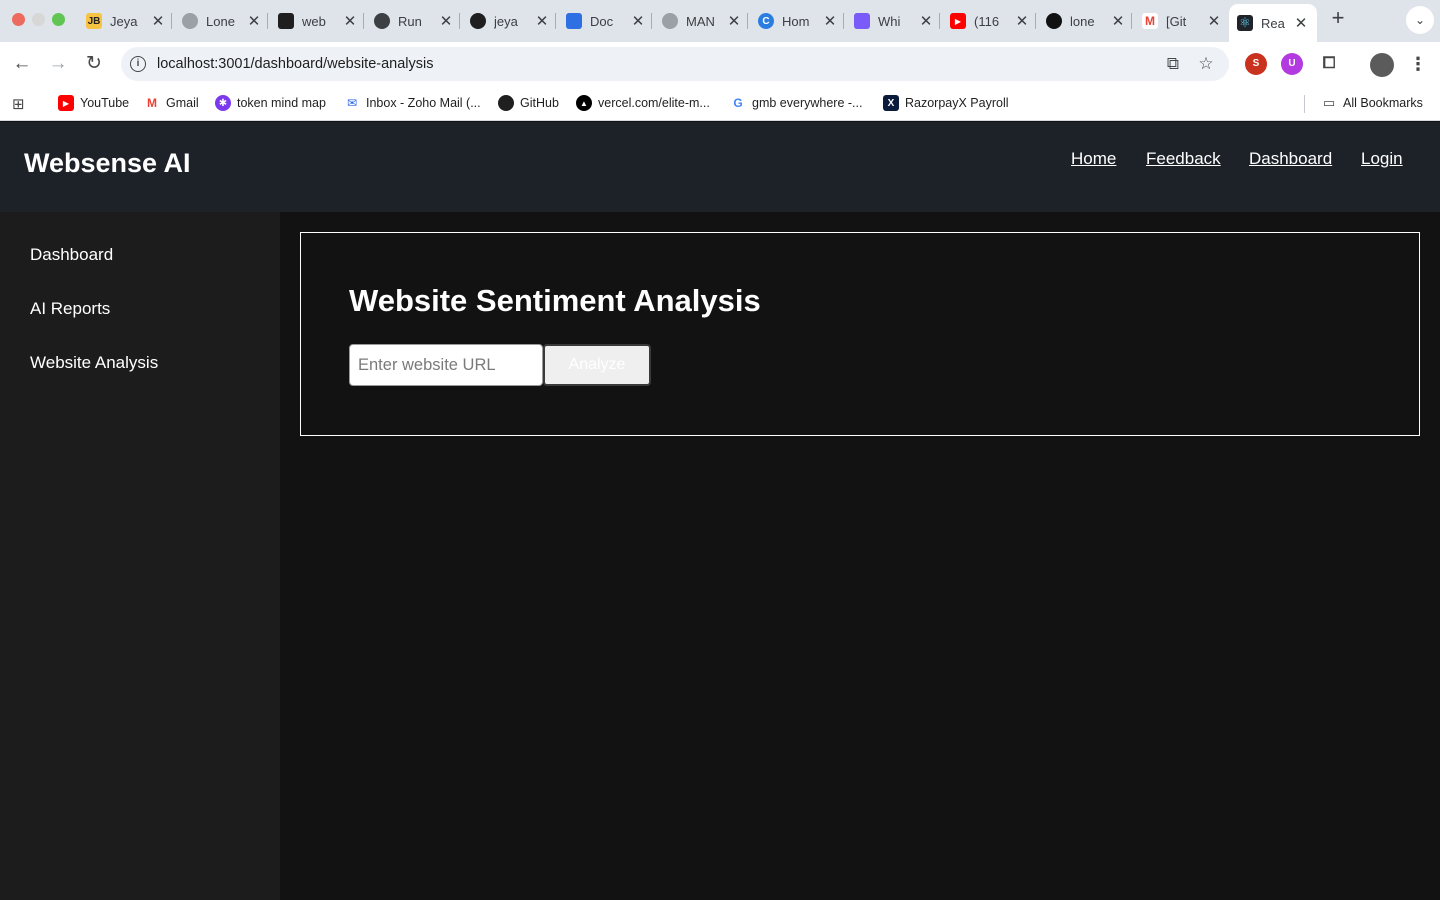 The width and height of the screenshot is (1440, 900). I want to click on tab-title: Run, so click(410, 21).